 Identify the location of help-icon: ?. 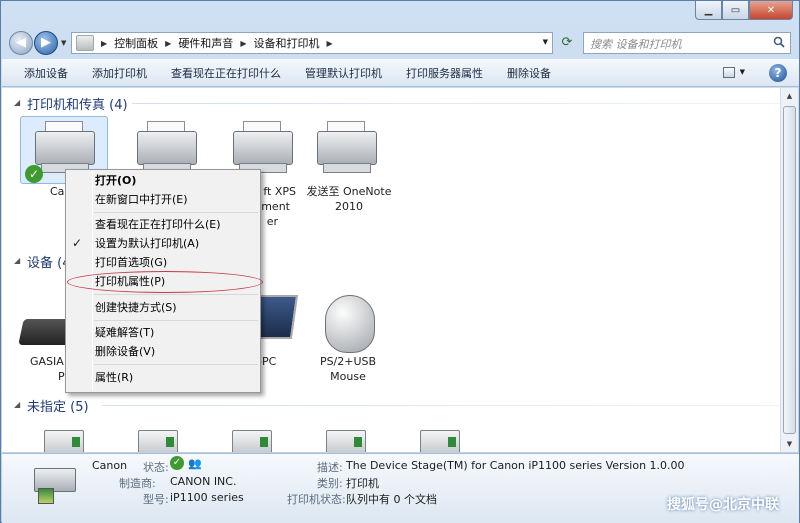
(778, 73).